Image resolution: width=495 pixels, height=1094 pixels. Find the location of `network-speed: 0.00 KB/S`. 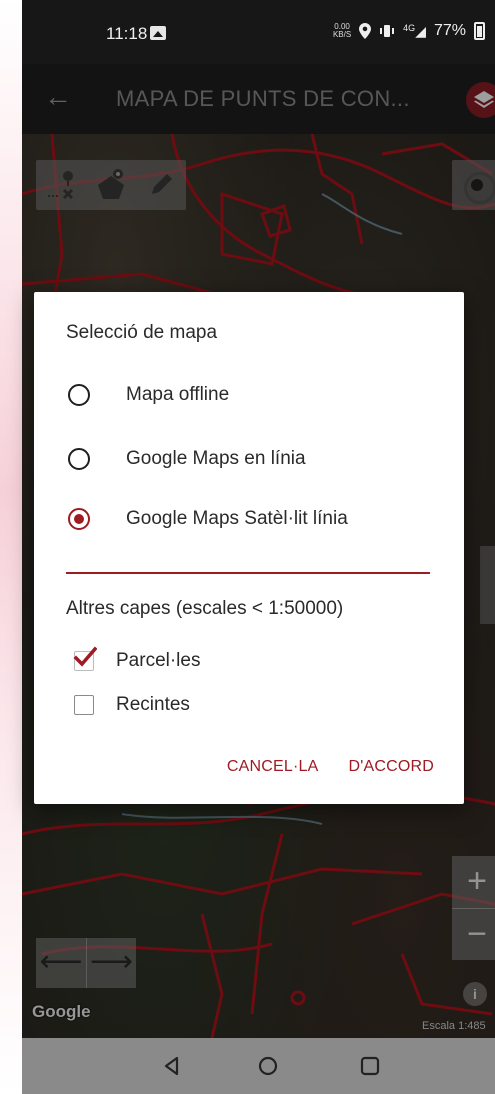

network-speed: 0.00 KB/S is located at coordinates (342, 31).